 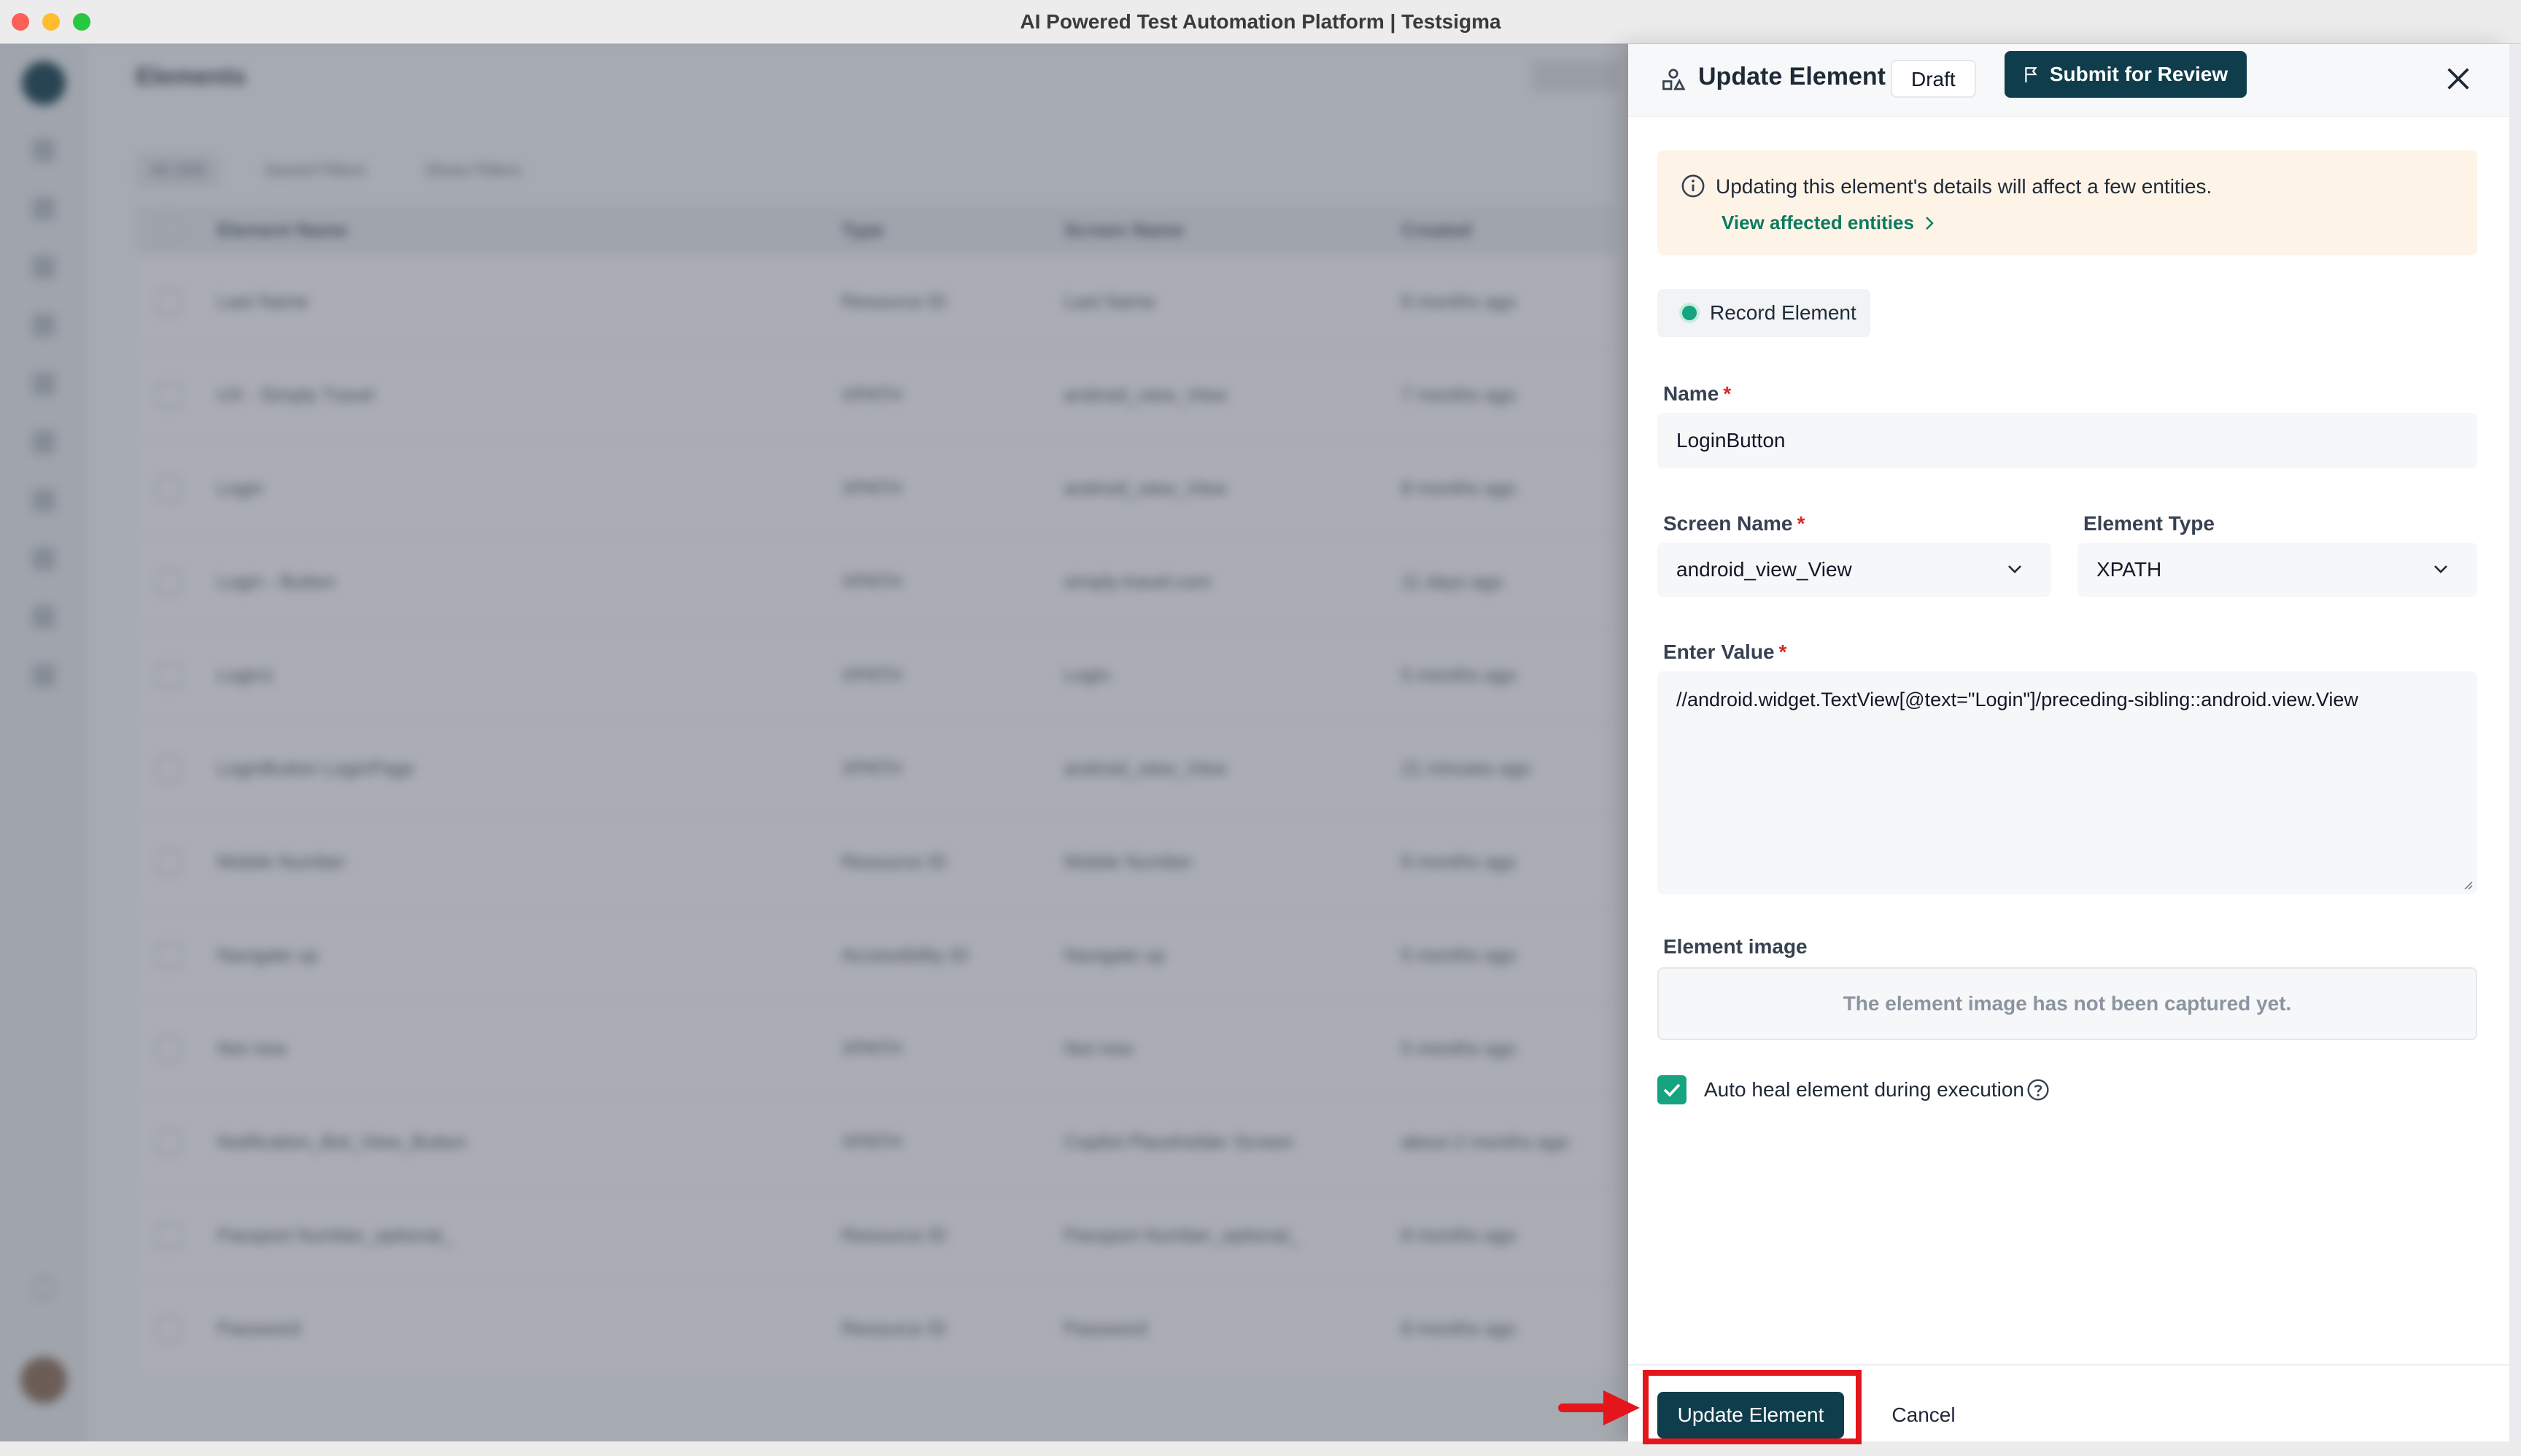 I want to click on window-right-edge, so click(x=2515, y=750).